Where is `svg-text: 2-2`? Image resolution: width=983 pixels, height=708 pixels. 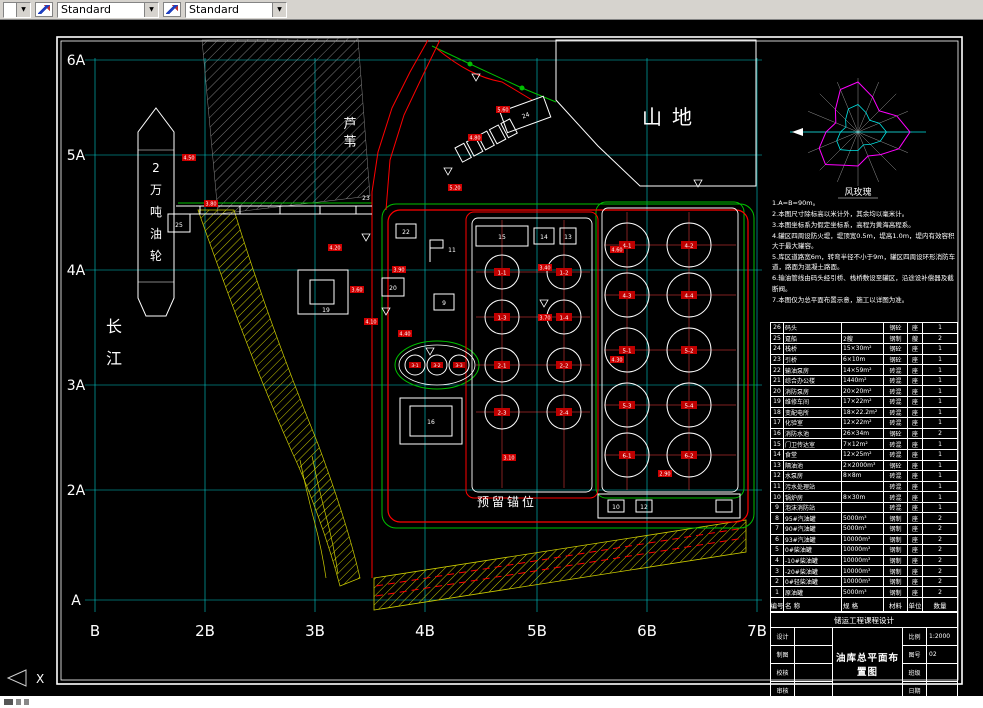 svg-text: 2-2 is located at coordinates (564, 367).